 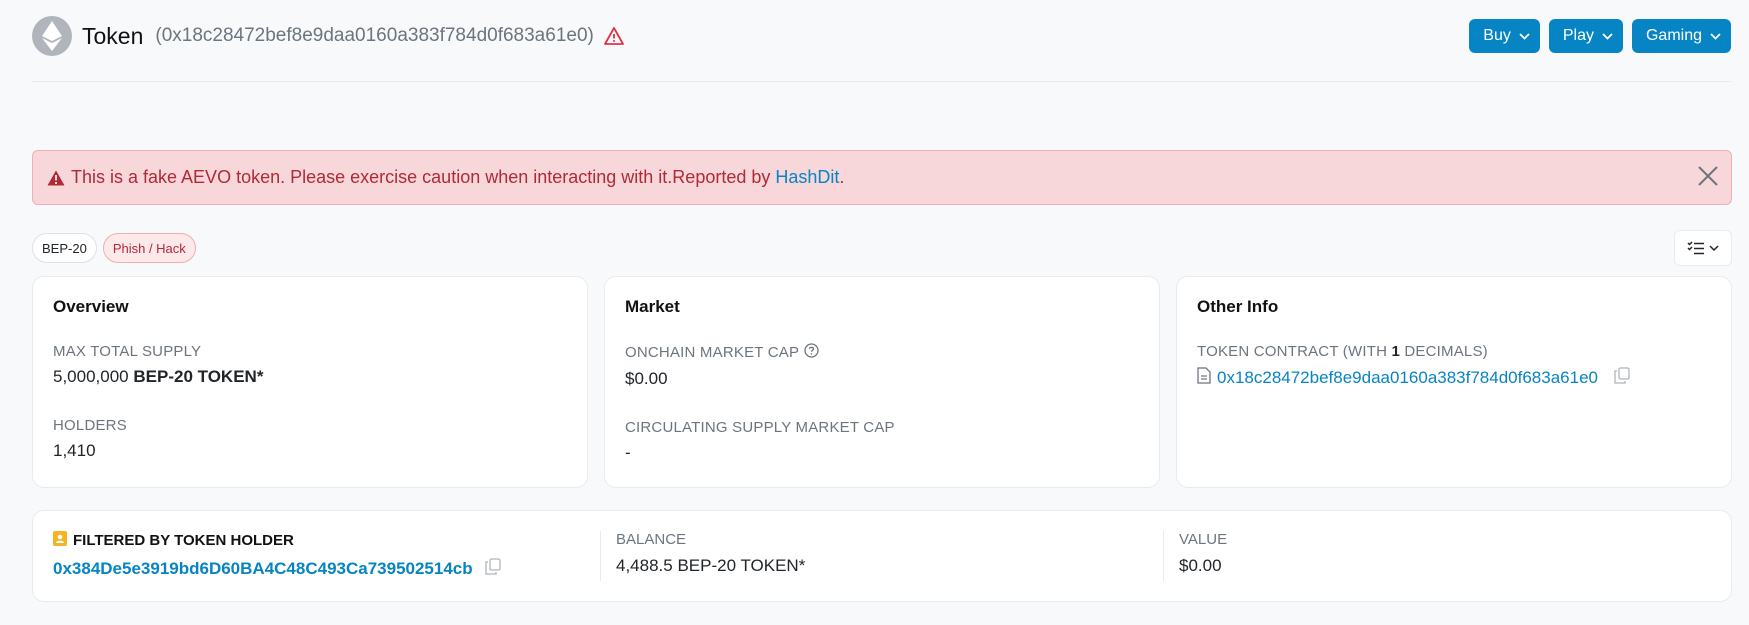 What do you see at coordinates (811, 352) in the screenshot?
I see `help-circle-icon` at bounding box center [811, 352].